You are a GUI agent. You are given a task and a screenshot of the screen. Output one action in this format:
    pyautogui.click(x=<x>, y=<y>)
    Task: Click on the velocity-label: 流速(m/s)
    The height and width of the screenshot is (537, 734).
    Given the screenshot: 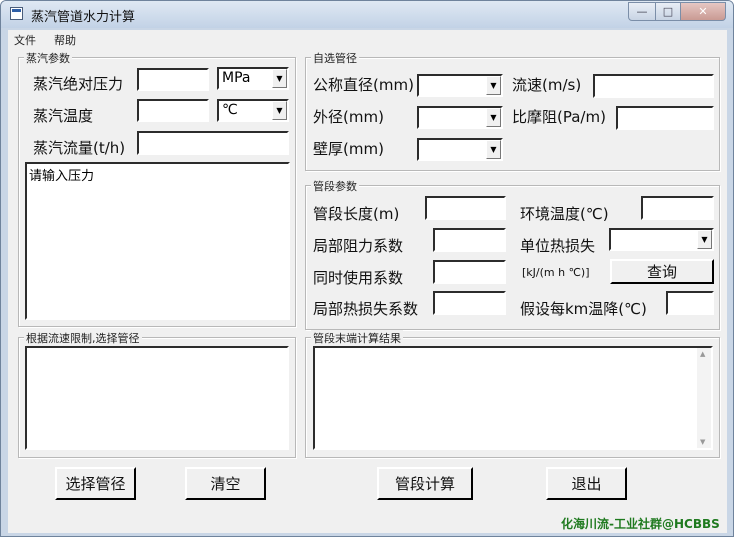 What is the action you would take?
    pyautogui.click(x=547, y=85)
    